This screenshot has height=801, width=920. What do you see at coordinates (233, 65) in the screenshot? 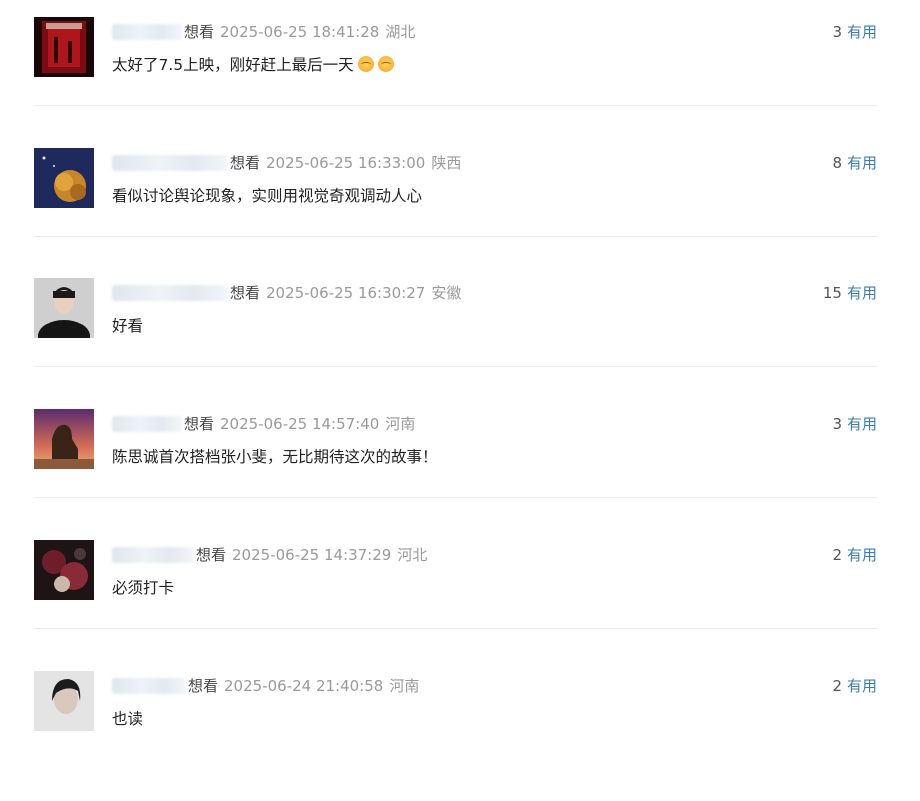
I see `comment-text-body: 太好了7.5上映，刚好赶上最后一天` at bounding box center [233, 65].